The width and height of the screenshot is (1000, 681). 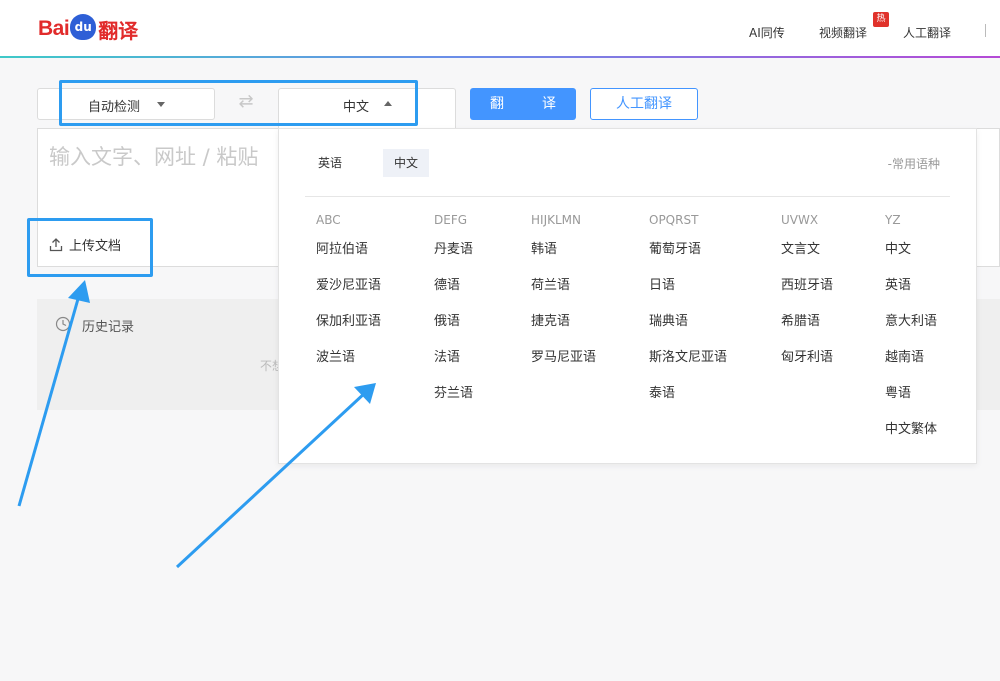 What do you see at coordinates (348, 368) in the screenshot?
I see `language-option: 波兰语` at bounding box center [348, 368].